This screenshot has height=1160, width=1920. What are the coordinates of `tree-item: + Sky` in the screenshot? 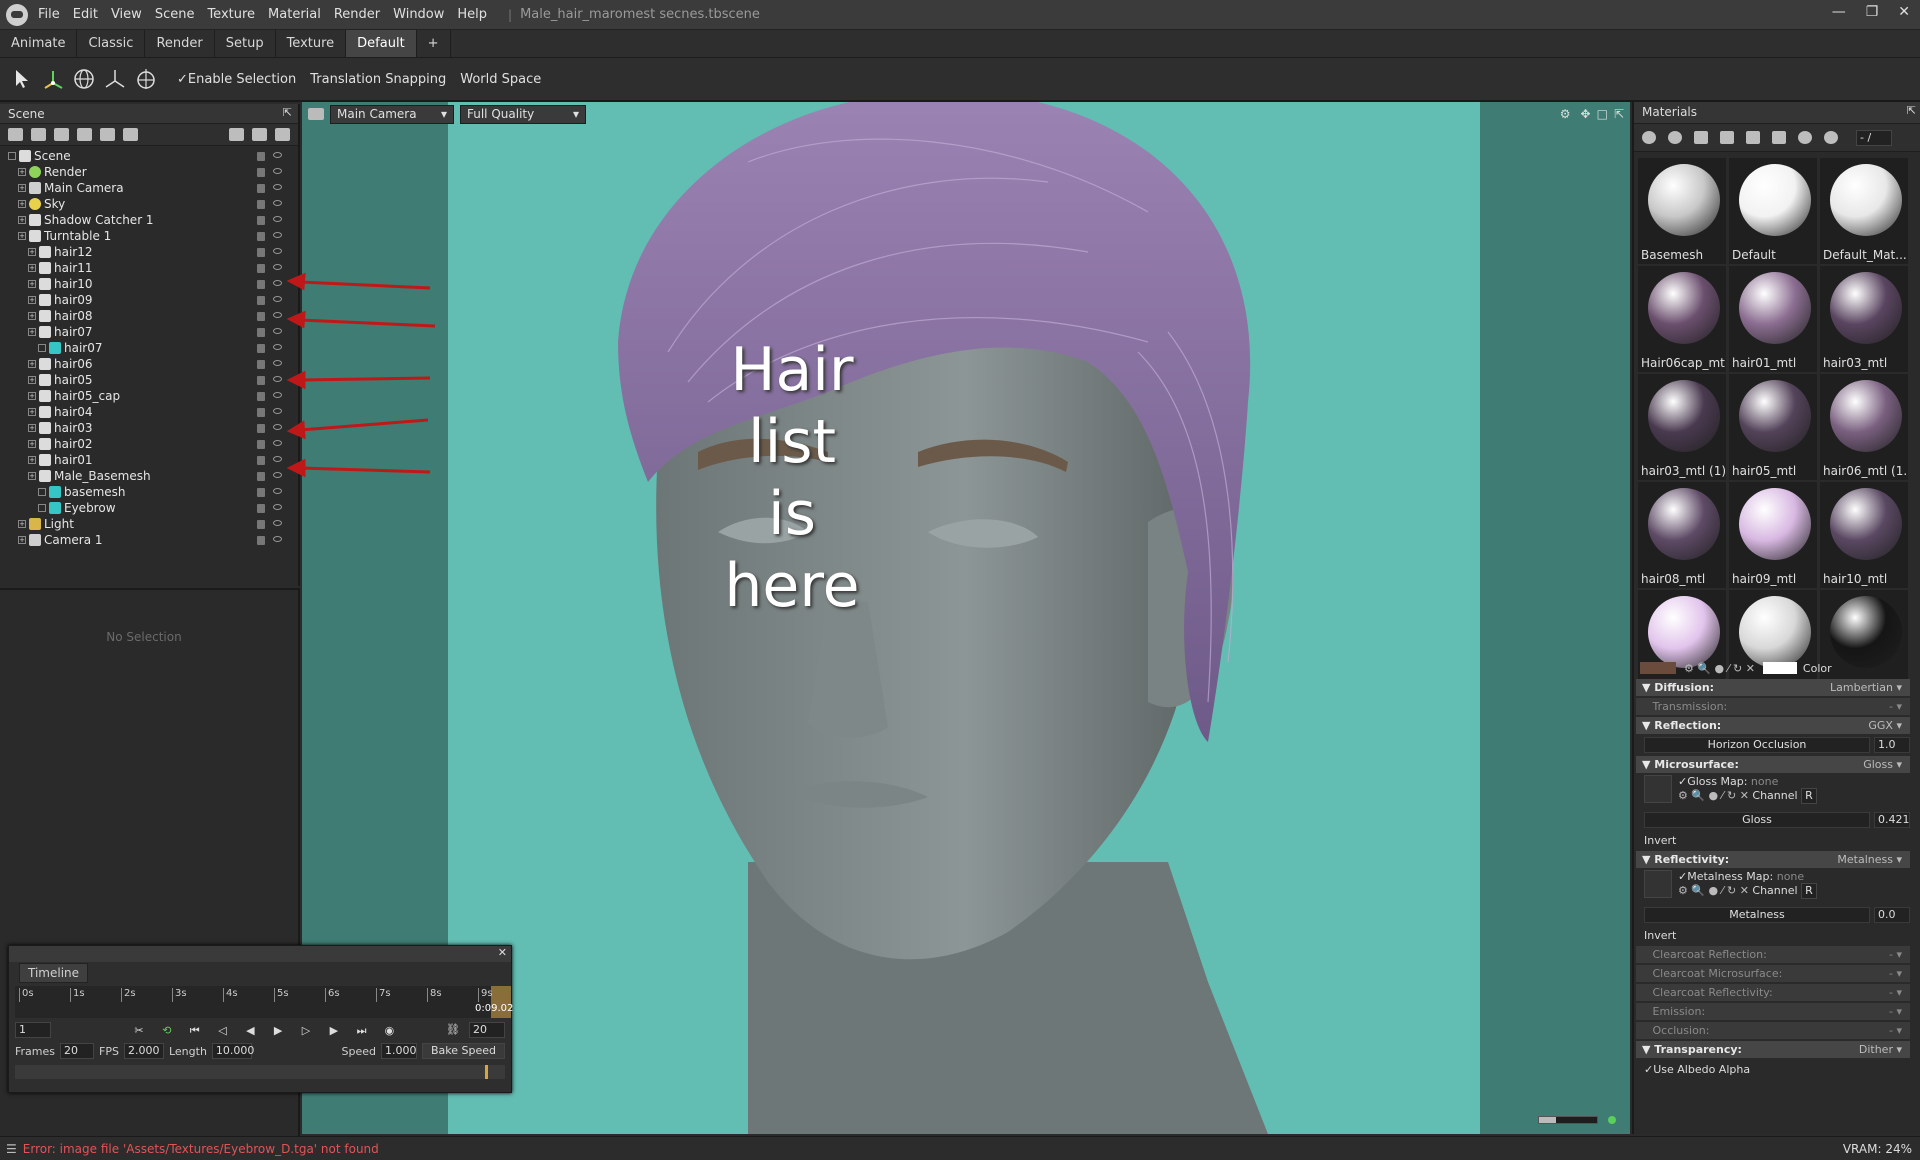 It's located at (149, 204).